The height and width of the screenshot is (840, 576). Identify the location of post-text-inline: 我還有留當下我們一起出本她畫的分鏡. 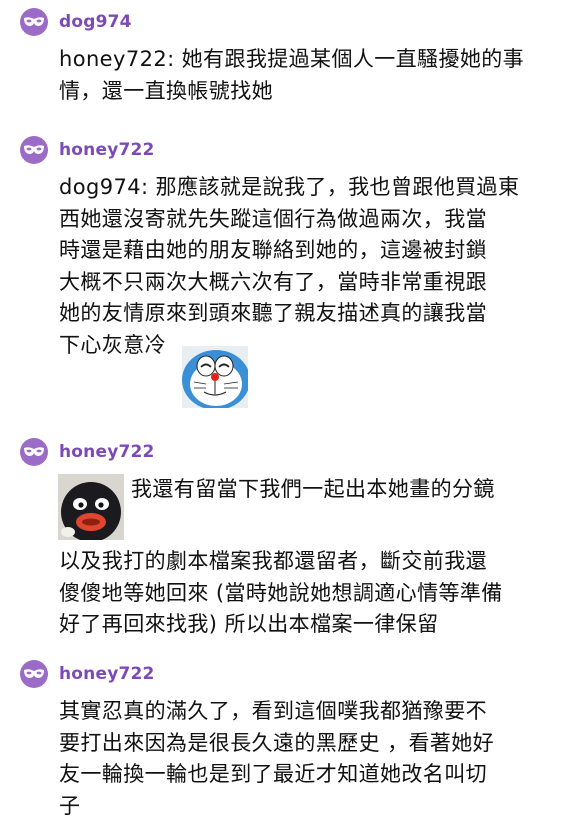
(353, 490).